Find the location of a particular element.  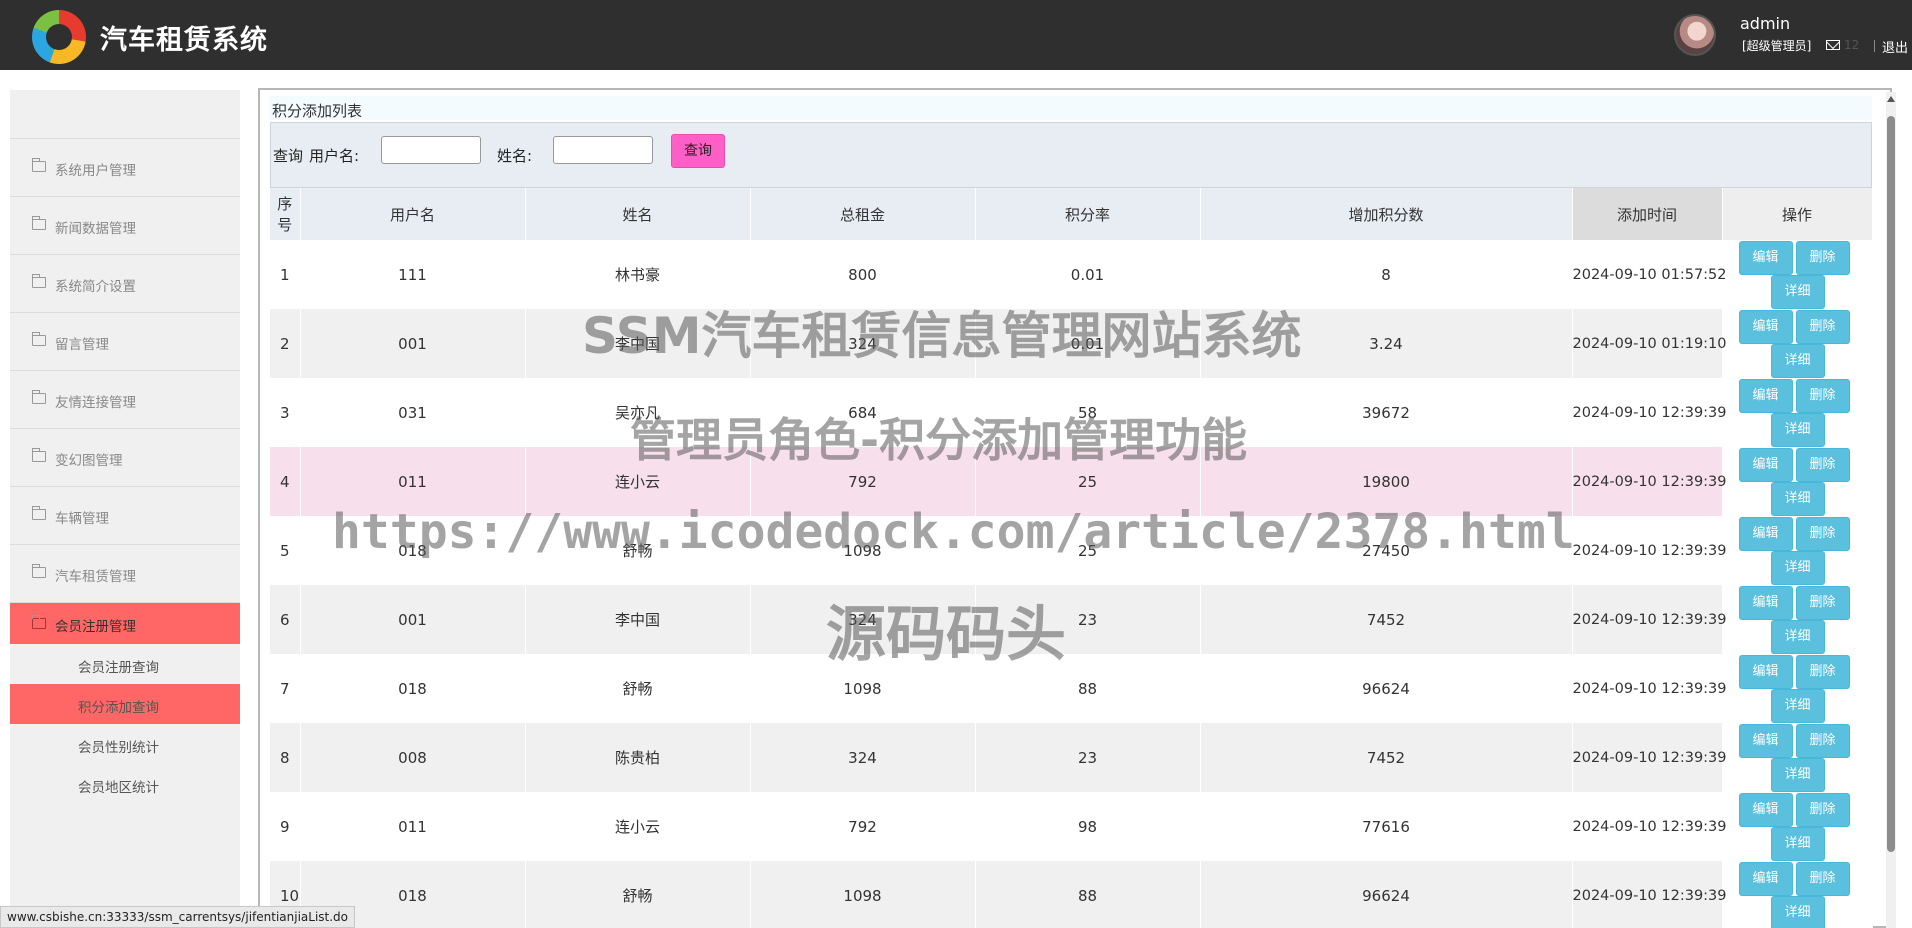

cell-index: 3 is located at coordinates (285, 412).